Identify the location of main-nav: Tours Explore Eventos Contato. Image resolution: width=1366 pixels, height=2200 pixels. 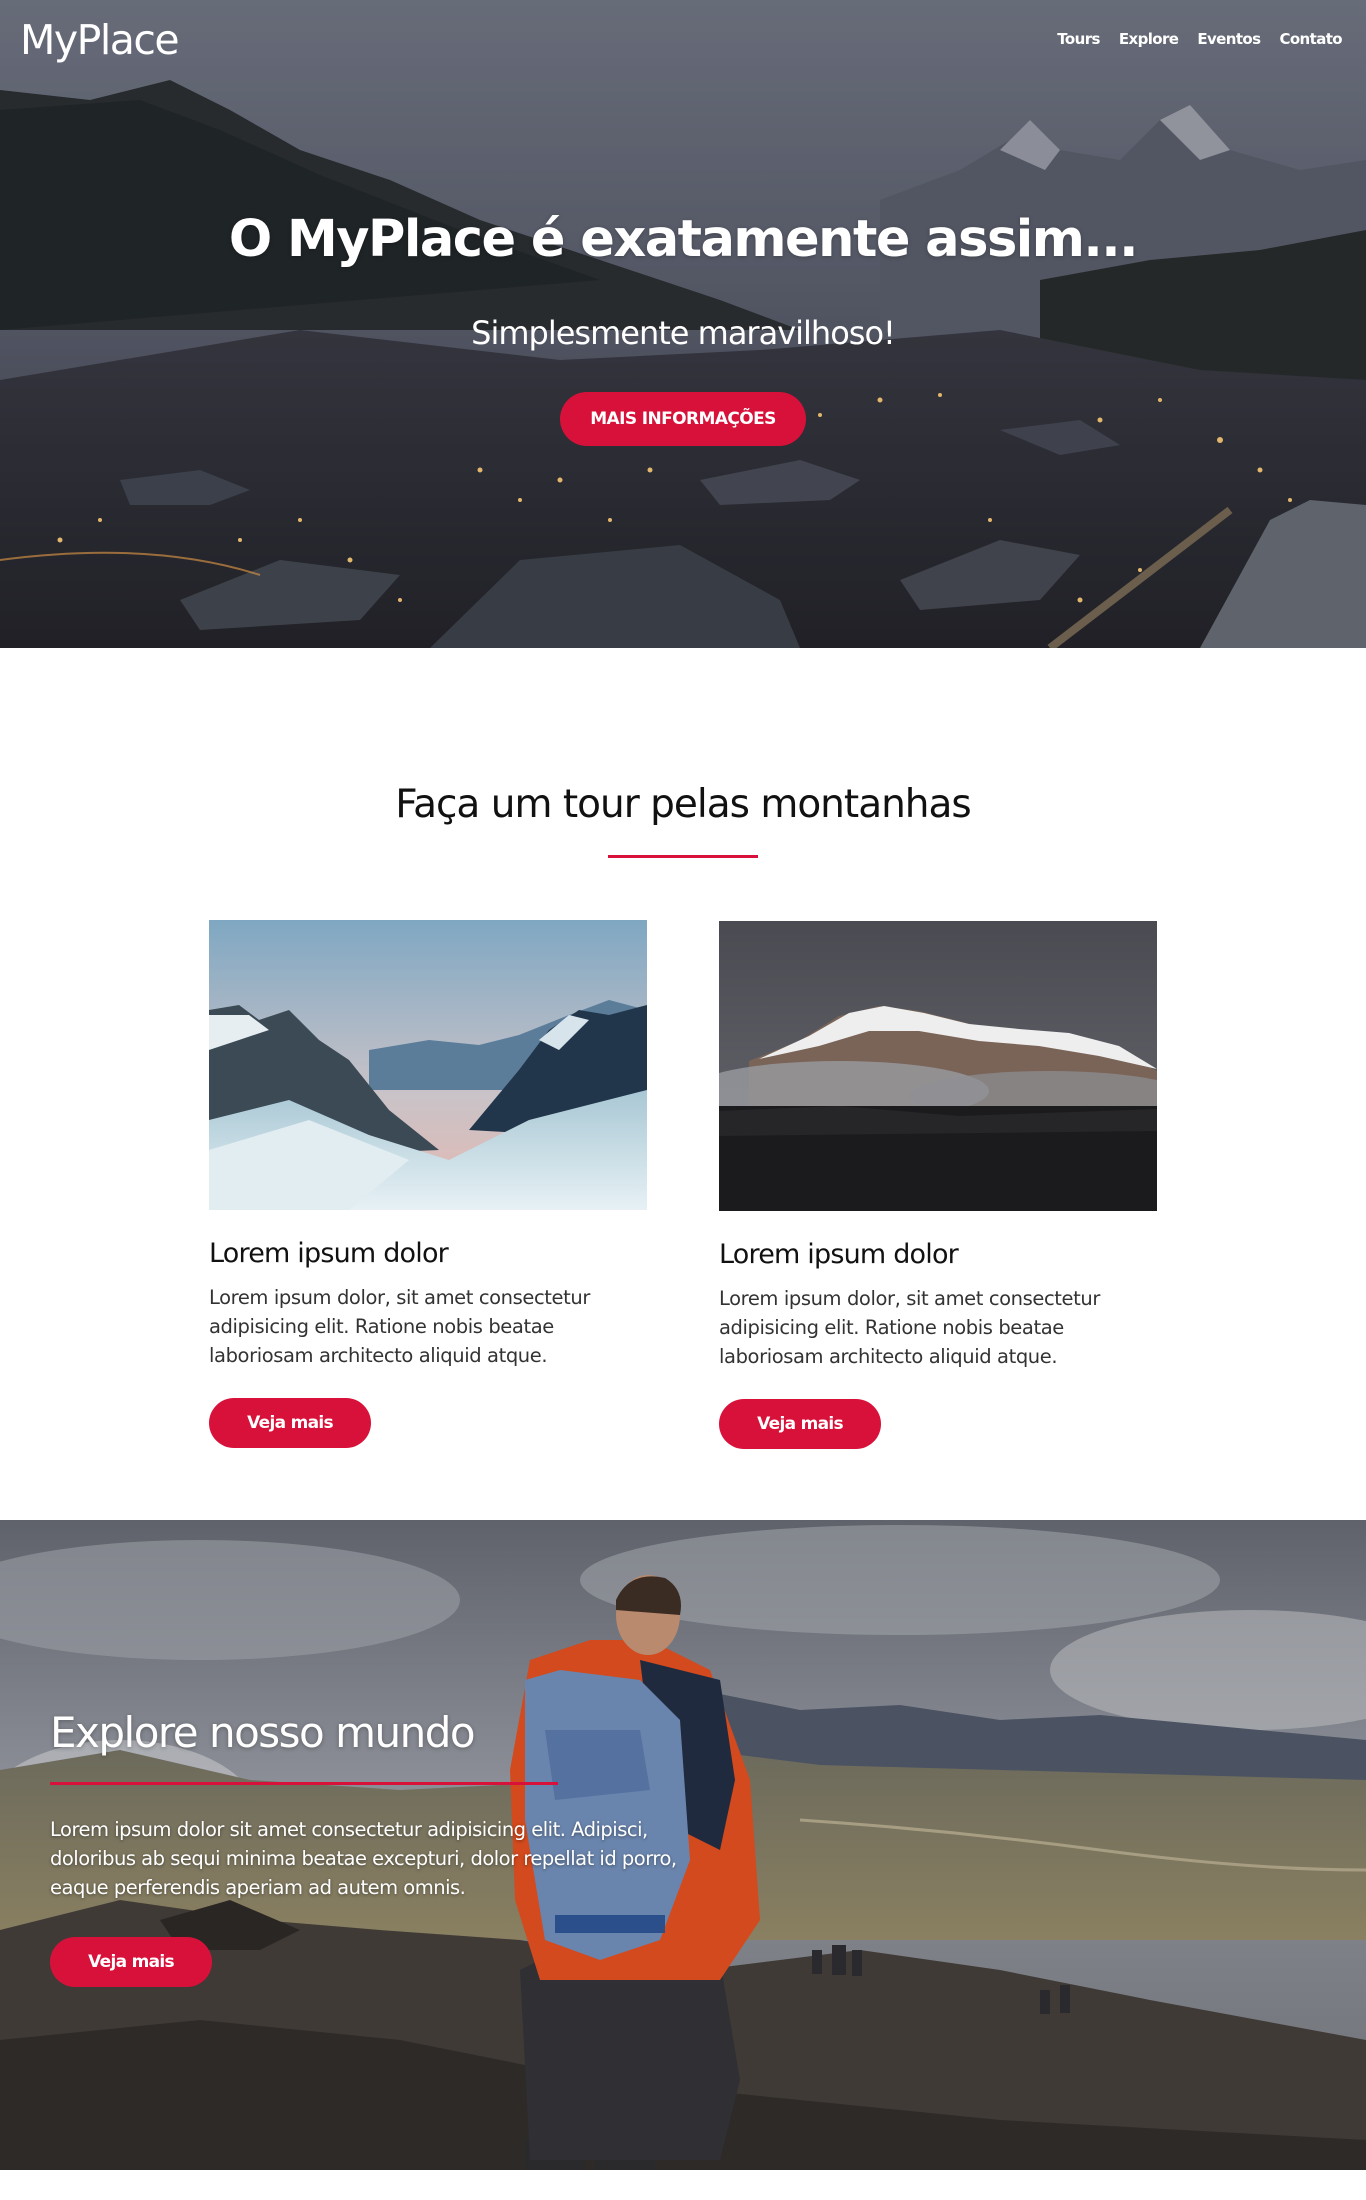
(1199, 39).